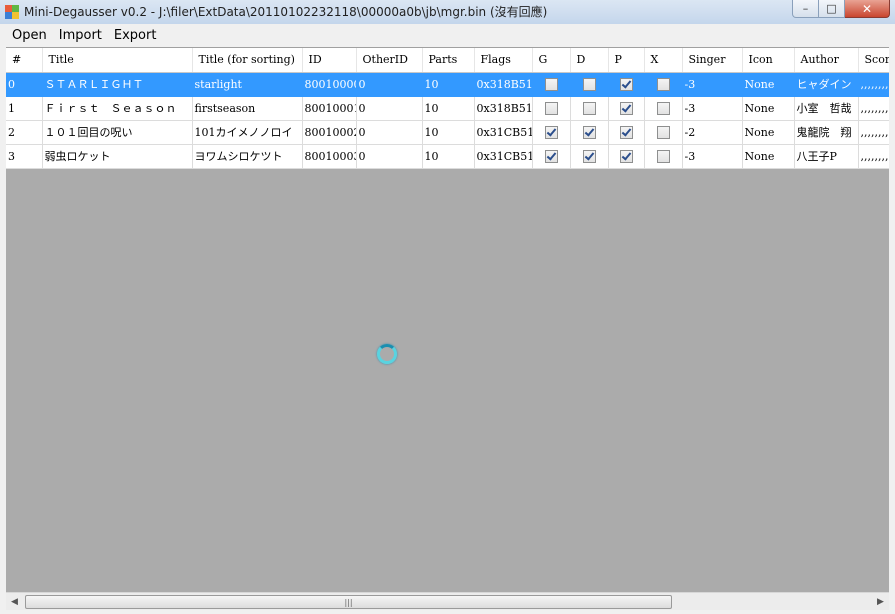  Describe the element at coordinates (247, 60) in the screenshot. I see `col-header-title-sort: Title (for sorting)` at that location.